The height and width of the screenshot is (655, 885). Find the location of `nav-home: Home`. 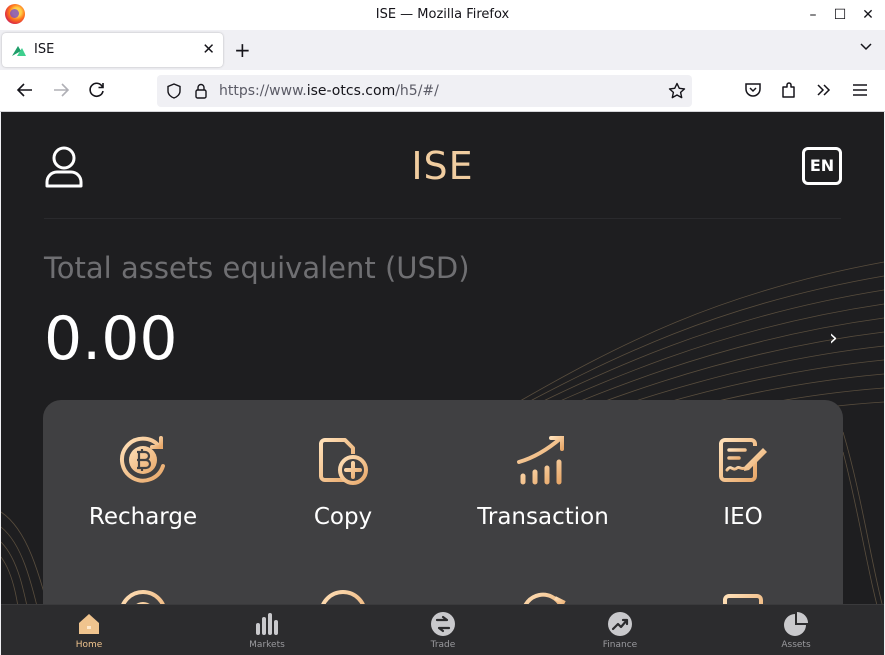

nav-home: Home is located at coordinates (89, 630).